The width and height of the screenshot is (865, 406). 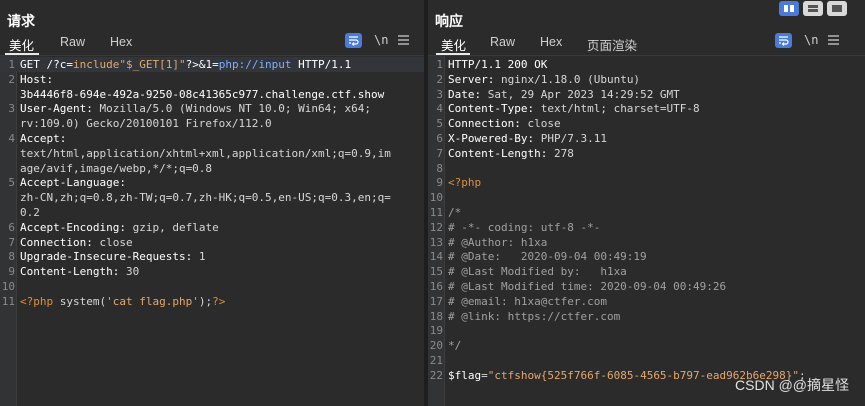 What do you see at coordinates (646, 123) in the screenshot?
I see `code-line: 5 Connection: close` at bounding box center [646, 123].